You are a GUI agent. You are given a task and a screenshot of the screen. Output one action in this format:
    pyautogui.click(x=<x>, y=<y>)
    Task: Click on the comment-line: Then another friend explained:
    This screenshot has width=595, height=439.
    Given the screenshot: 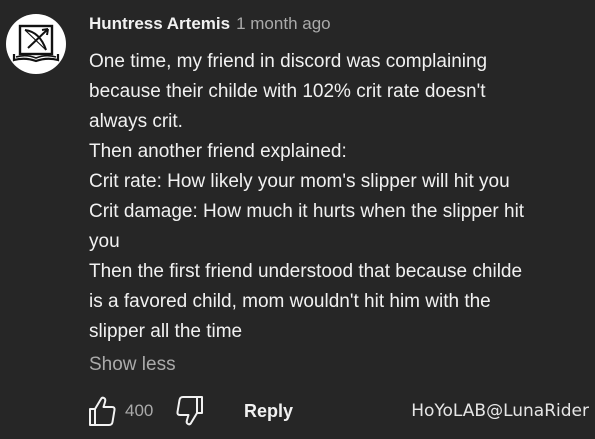 What is the action you would take?
    pyautogui.click(x=218, y=151)
    